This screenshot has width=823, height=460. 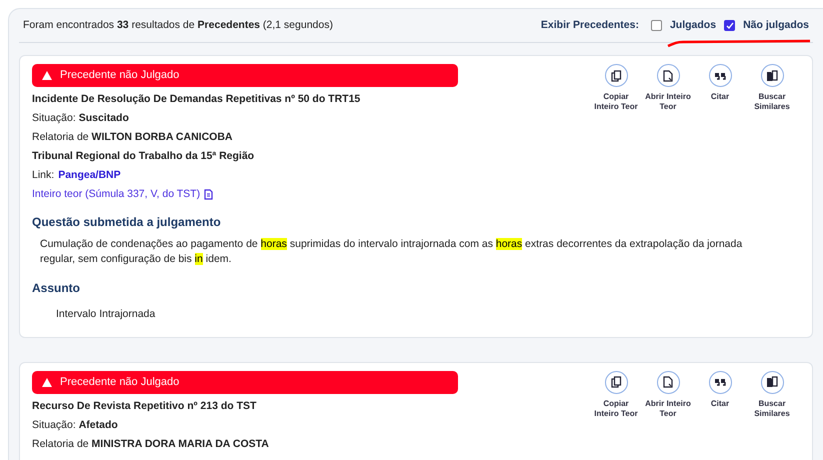 What do you see at coordinates (106, 314) in the screenshot?
I see `subject-text: Intervalo Intrajornada` at bounding box center [106, 314].